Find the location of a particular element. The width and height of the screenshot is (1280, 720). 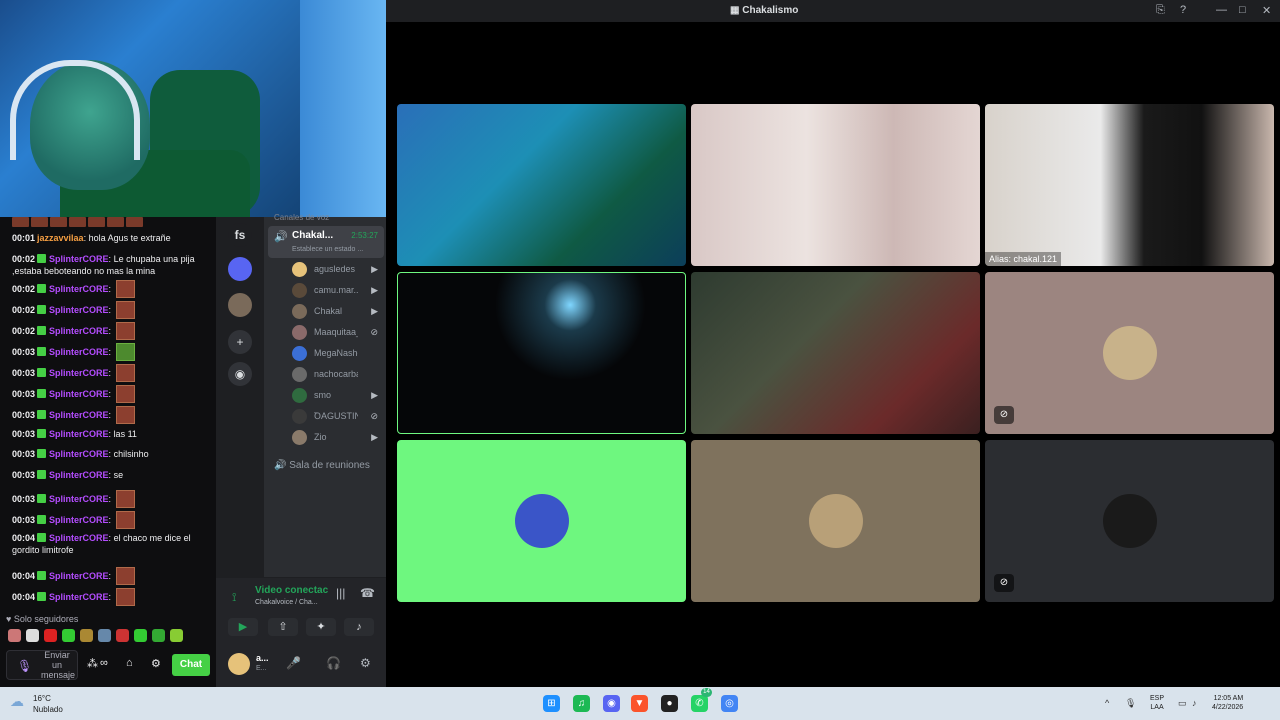

spotify-icon: ♫ is located at coordinates (581, 703).